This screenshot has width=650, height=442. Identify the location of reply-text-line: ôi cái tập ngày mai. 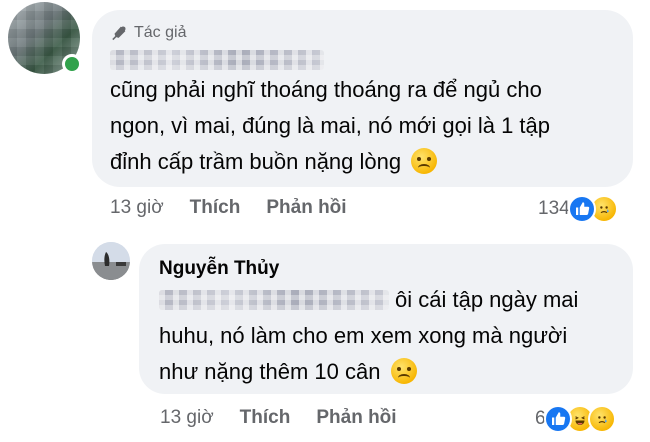
(368, 300).